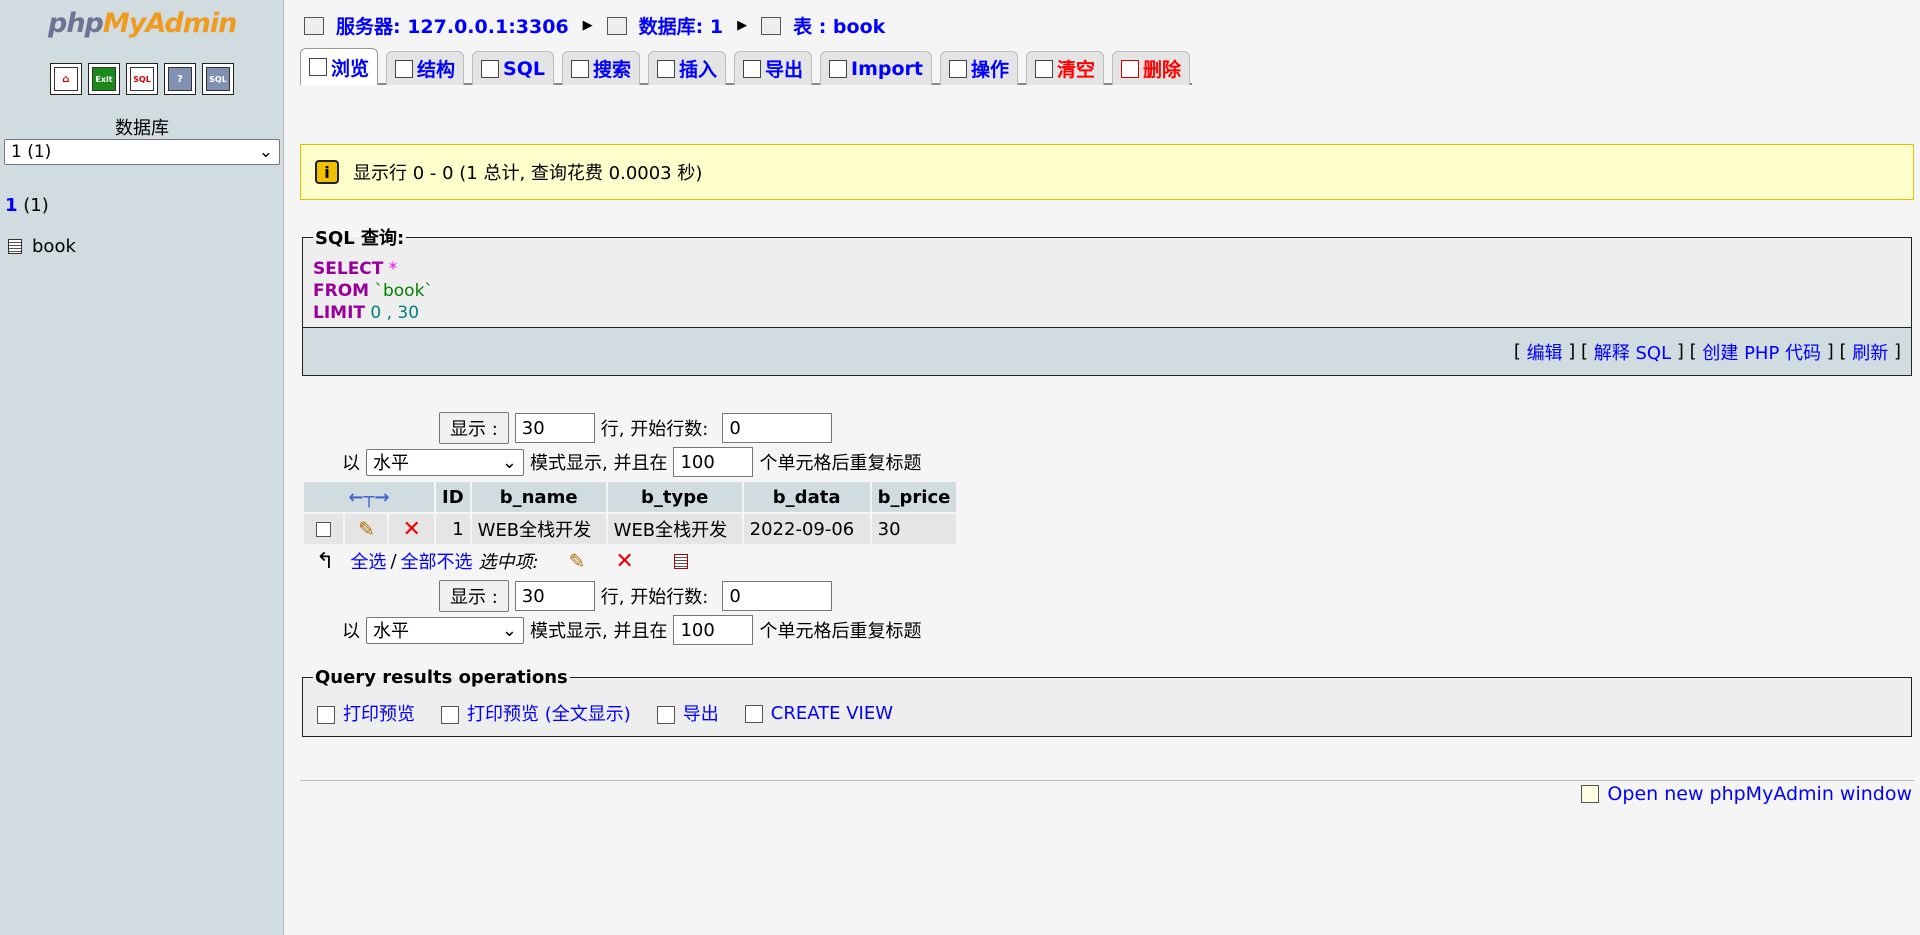  What do you see at coordinates (474, 428) in the screenshot?
I see `show-button: 显示 :` at bounding box center [474, 428].